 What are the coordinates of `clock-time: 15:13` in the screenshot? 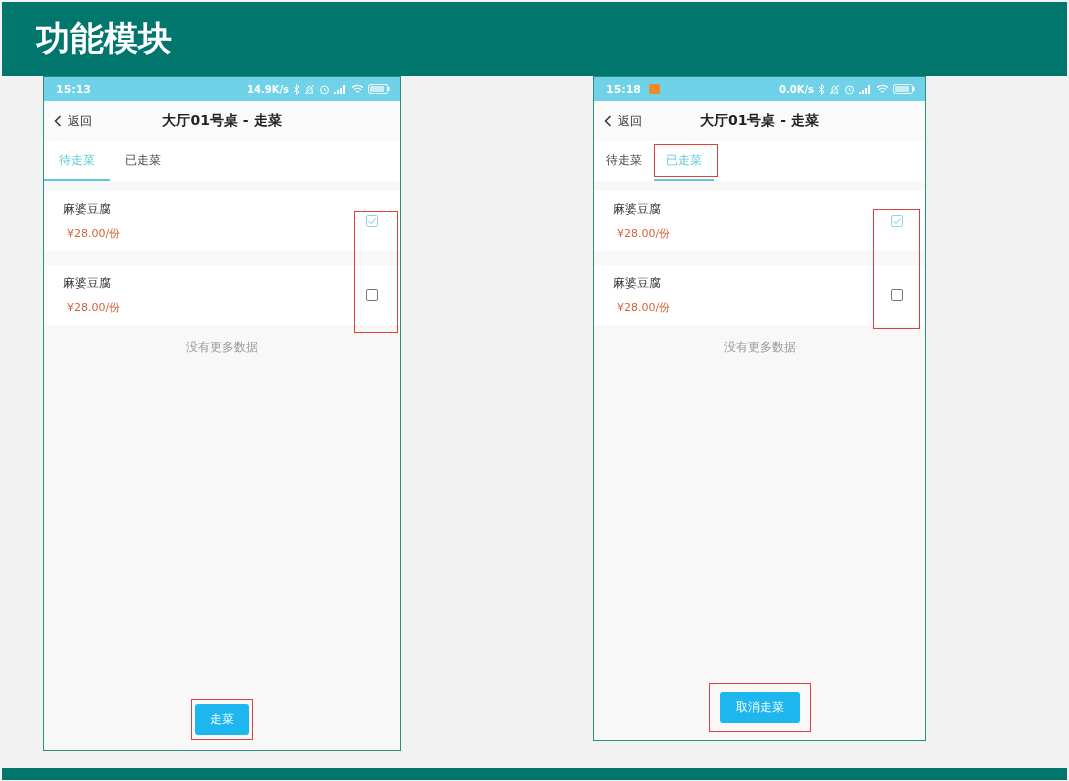 It's located at (73, 89).